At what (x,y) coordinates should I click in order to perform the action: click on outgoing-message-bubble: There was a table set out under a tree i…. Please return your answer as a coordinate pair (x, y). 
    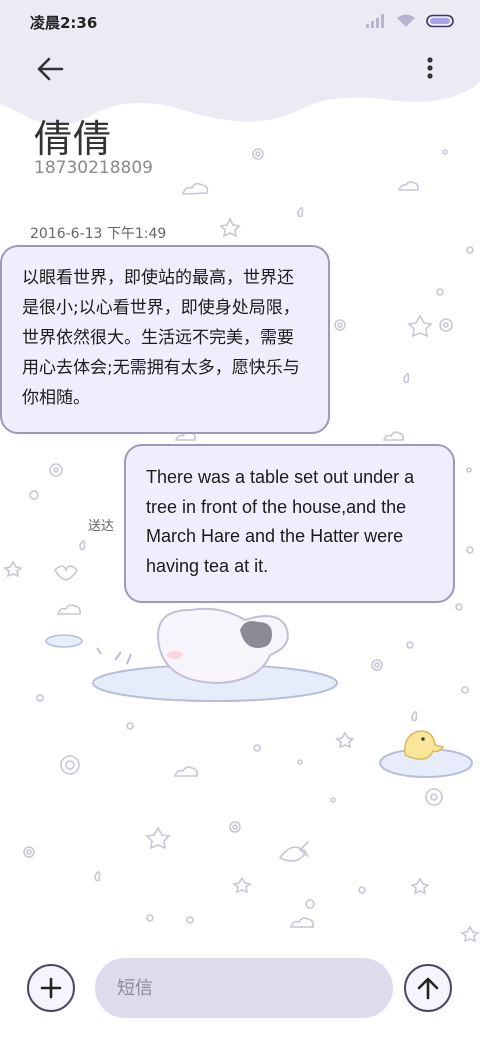
    Looking at the image, I should click on (289, 523).